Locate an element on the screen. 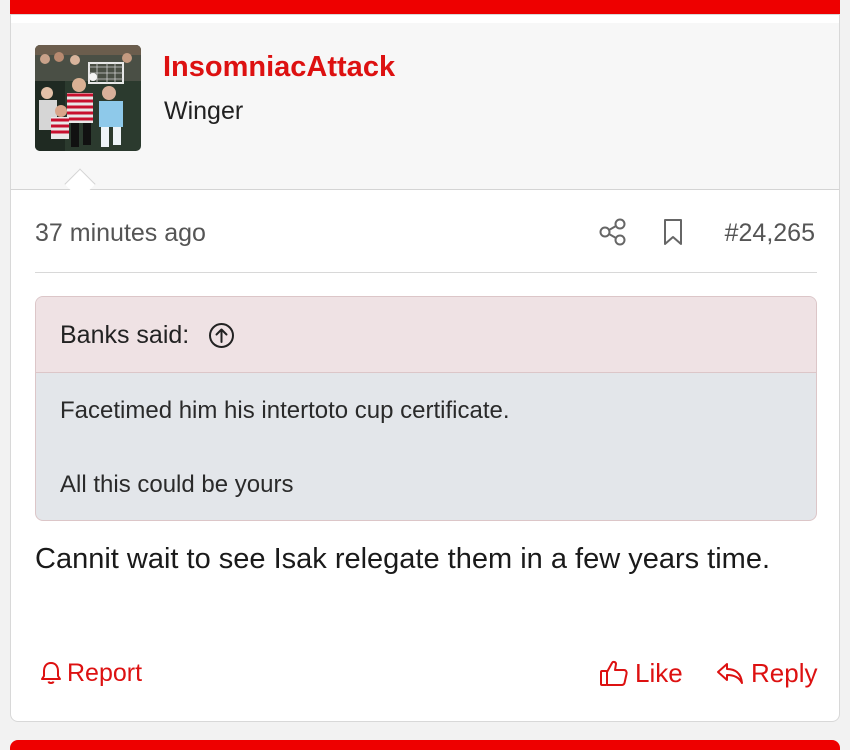 Image resolution: width=850 pixels, height=750 pixels. share-icon is located at coordinates (613, 232).